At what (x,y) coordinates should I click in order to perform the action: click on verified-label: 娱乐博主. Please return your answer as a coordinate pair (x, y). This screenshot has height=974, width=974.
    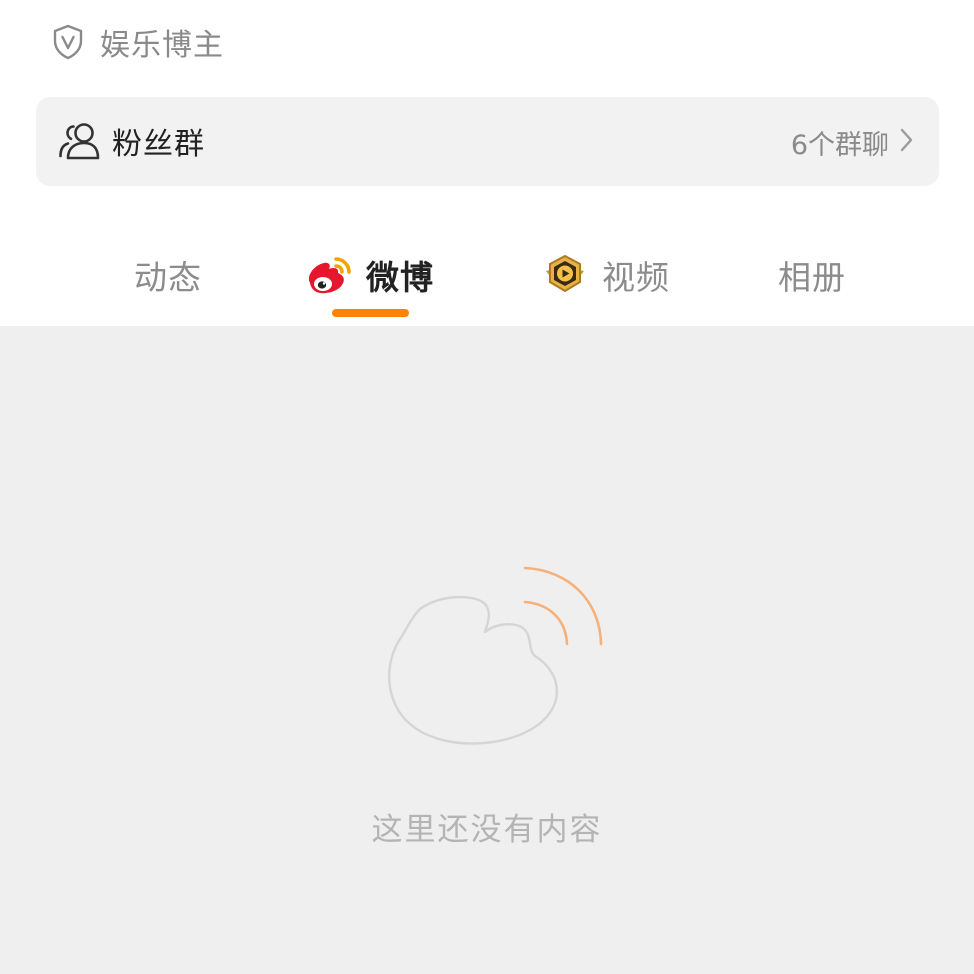
    Looking at the image, I should click on (162, 45).